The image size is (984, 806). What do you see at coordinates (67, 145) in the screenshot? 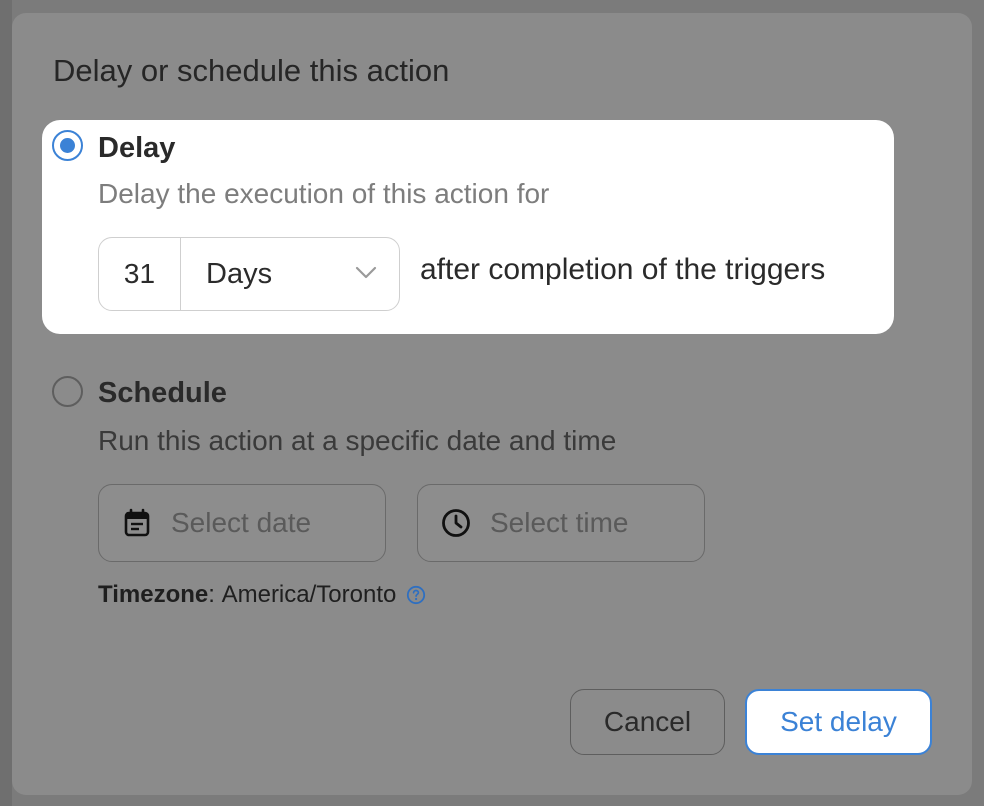
I see `delay-radio` at bounding box center [67, 145].